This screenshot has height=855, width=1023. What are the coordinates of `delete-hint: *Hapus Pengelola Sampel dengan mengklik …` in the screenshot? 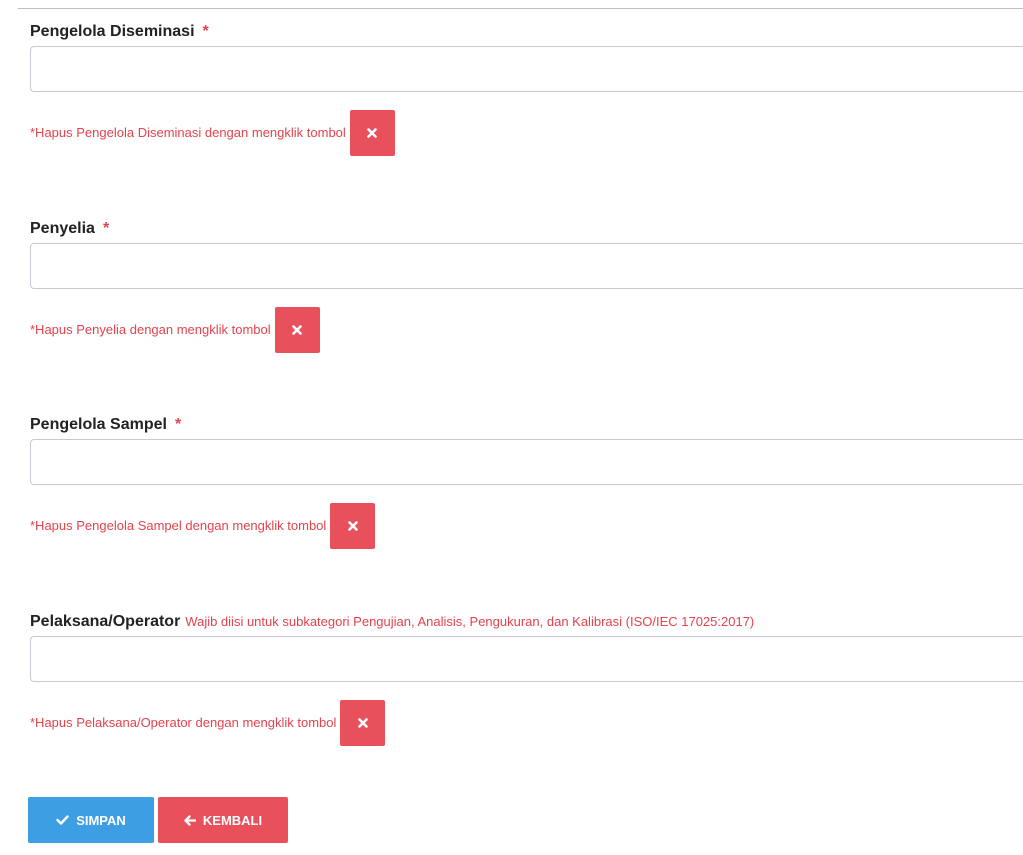 It's located at (203, 526).